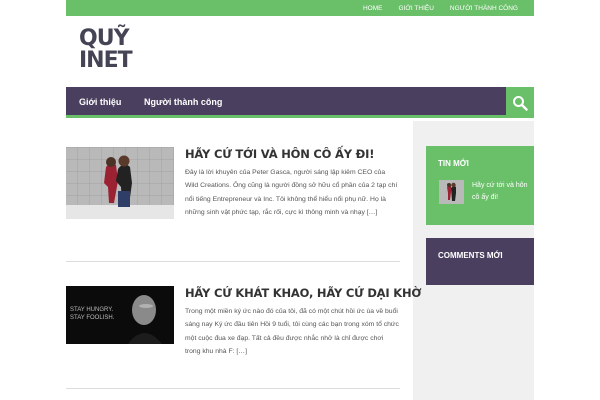  Describe the element at coordinates (92, 314) in the screenshot. I see `thumbnail-caption: STAY HUNGRY. STAY FOOLISH.` at that location.